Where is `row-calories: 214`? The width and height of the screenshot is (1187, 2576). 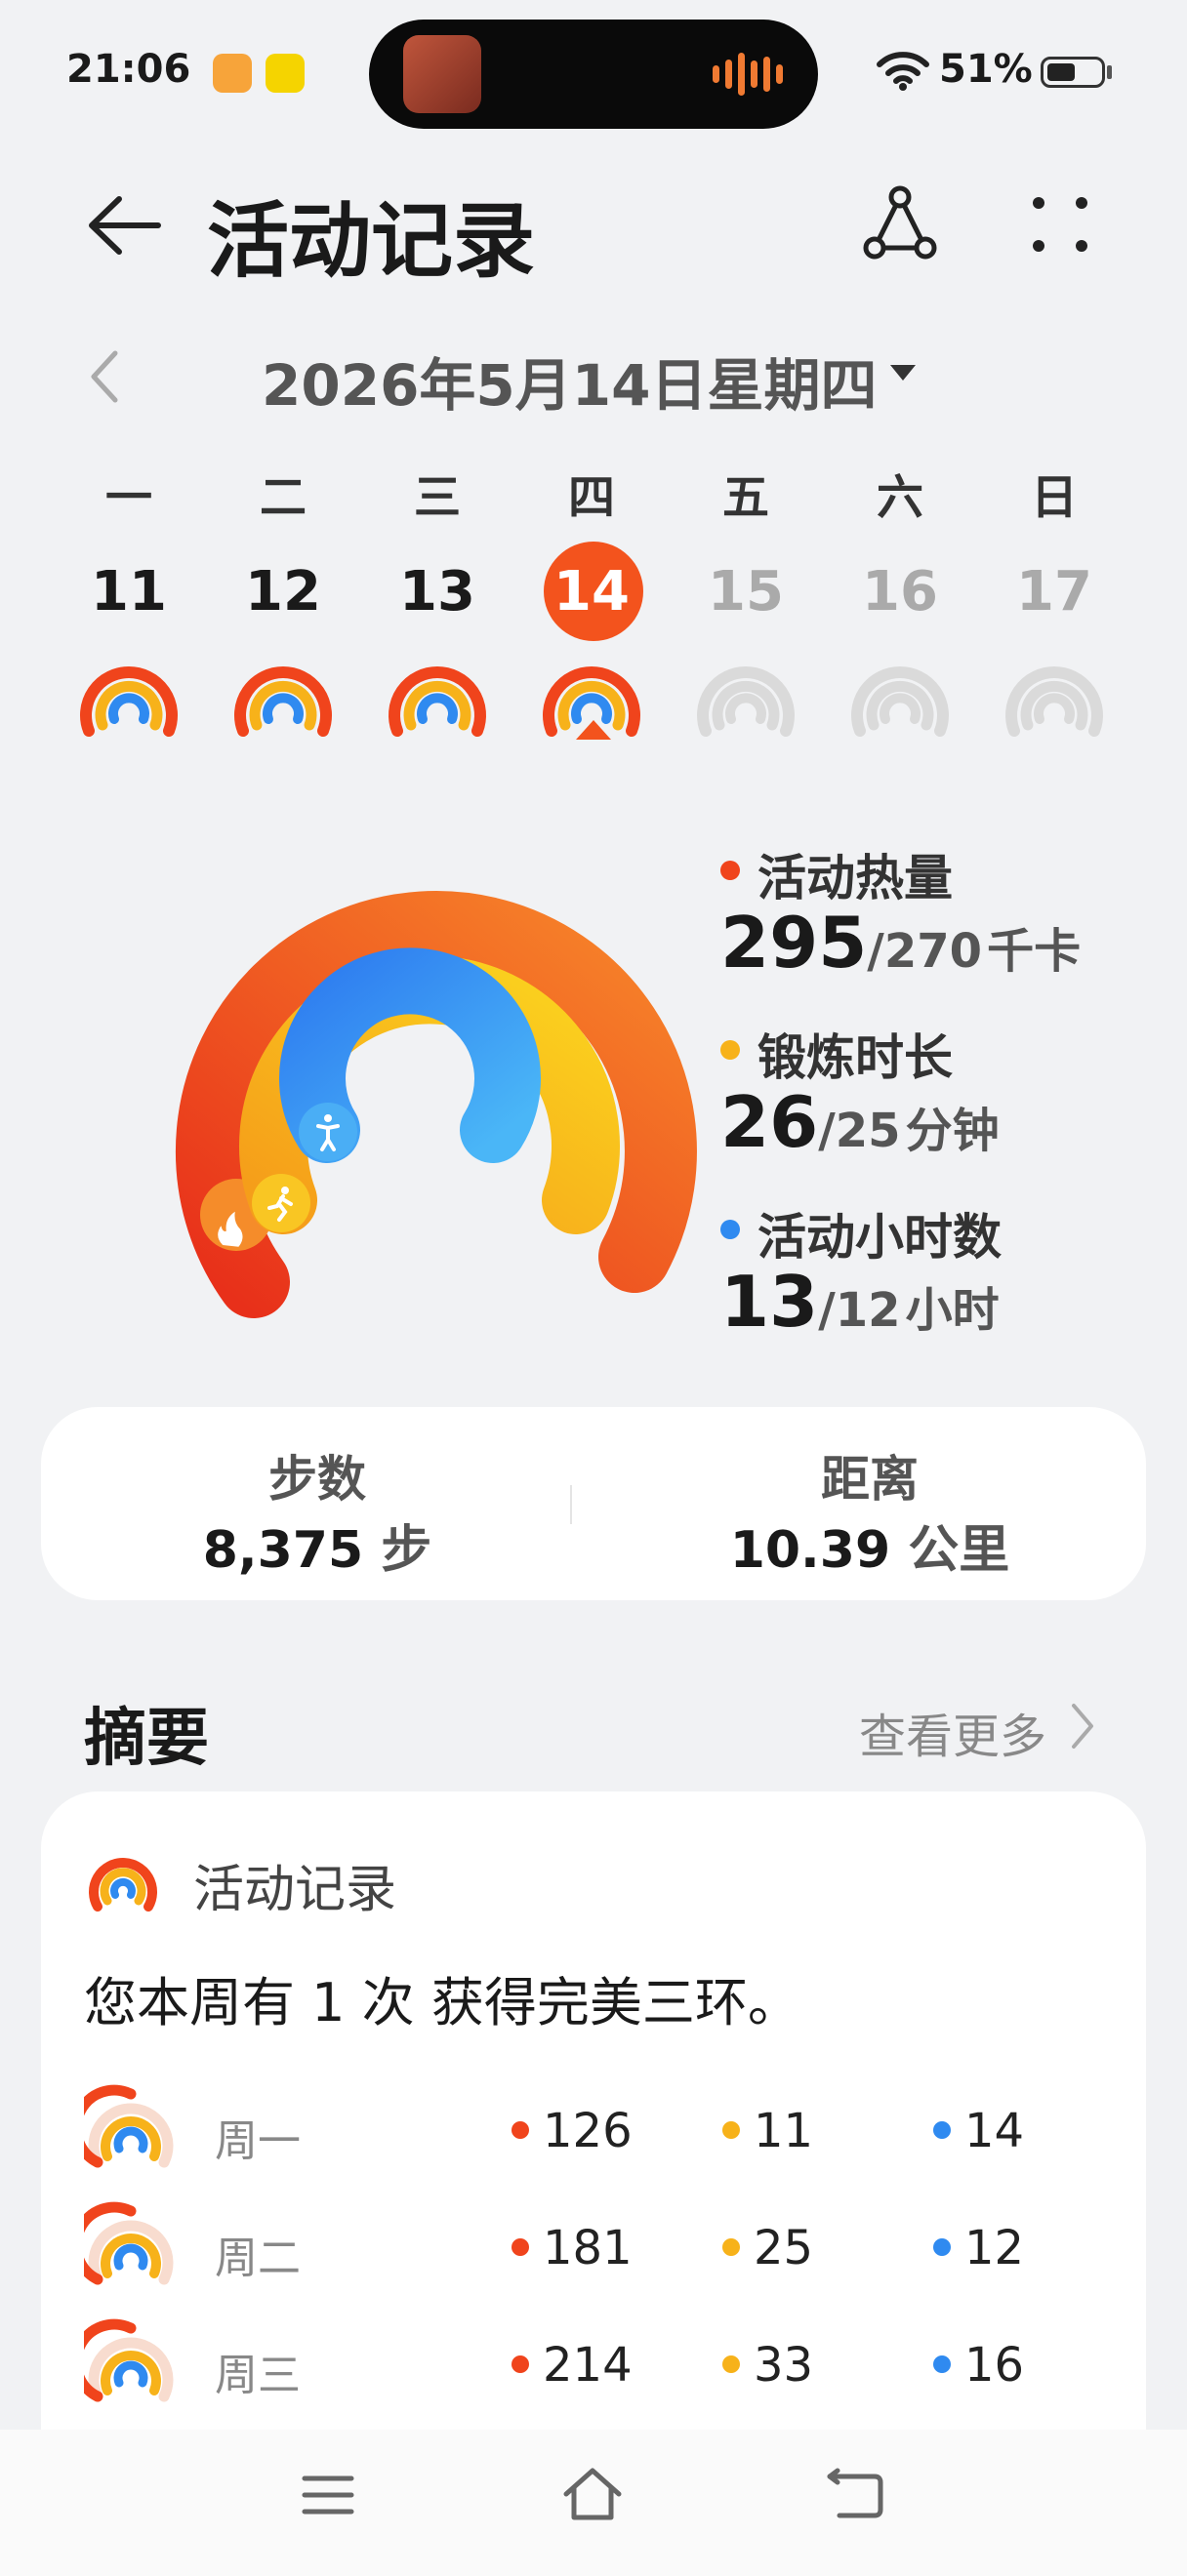
row-calories: 214 is located at coordinates (588, 2365).